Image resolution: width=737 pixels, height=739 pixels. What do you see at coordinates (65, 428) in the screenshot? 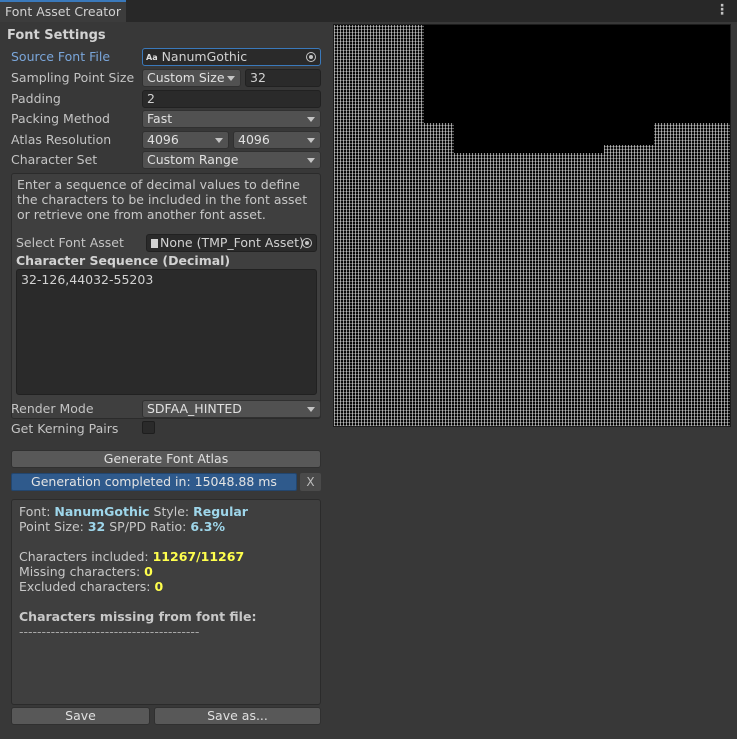
I see `get-kerning-pairs-label: Get Kerning Pairs` at bounding box center [65, 428].